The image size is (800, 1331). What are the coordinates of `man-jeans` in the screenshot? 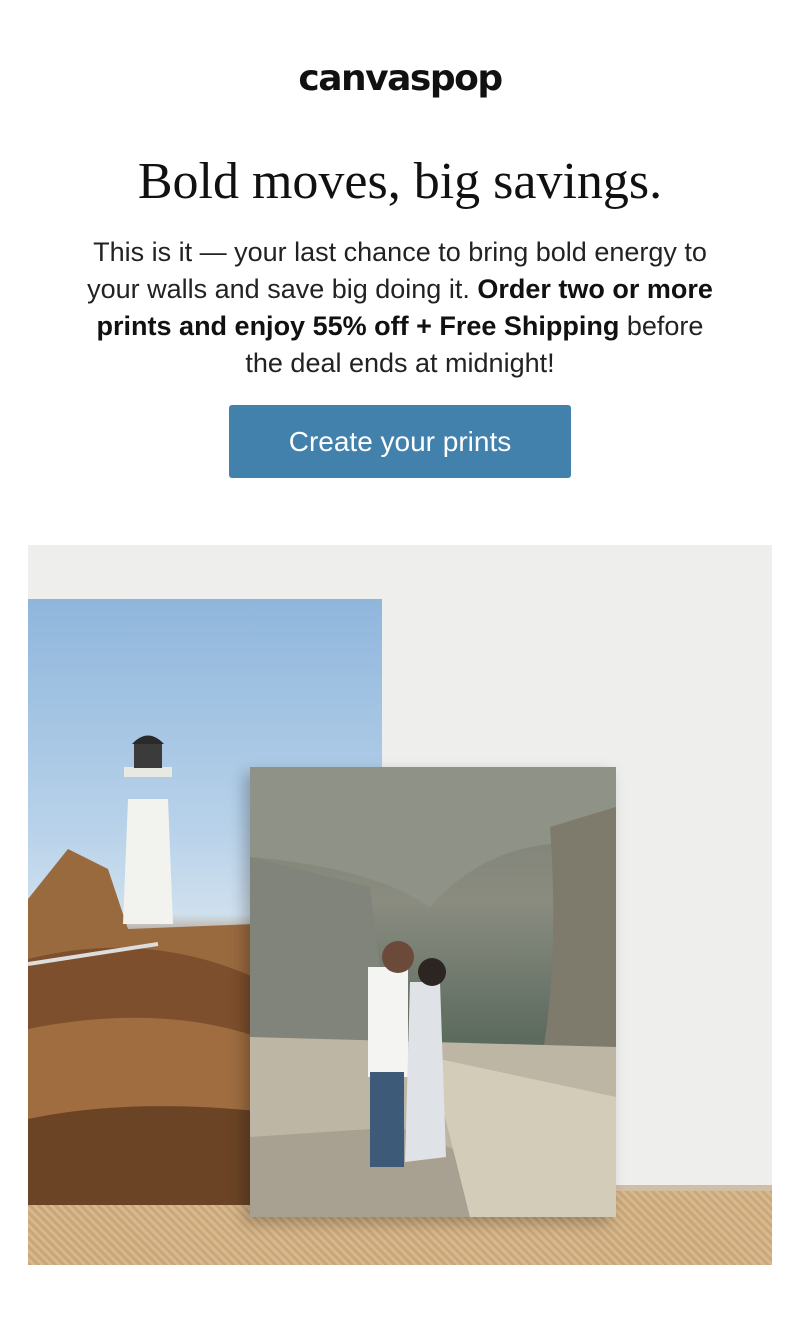 It's located at (387, 1119).